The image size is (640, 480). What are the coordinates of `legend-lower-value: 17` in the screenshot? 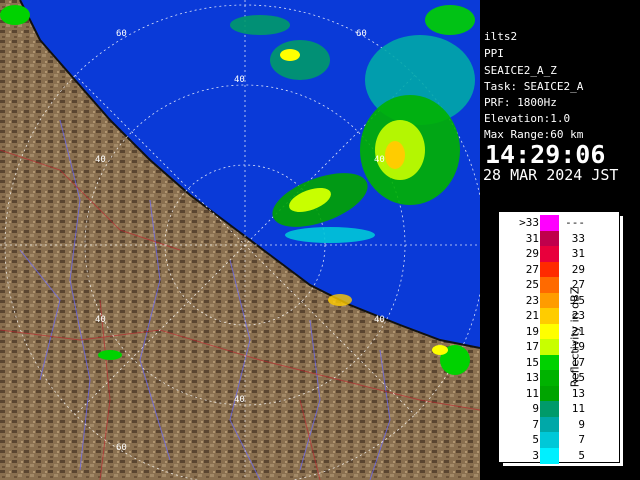 It's located at (532, 346).